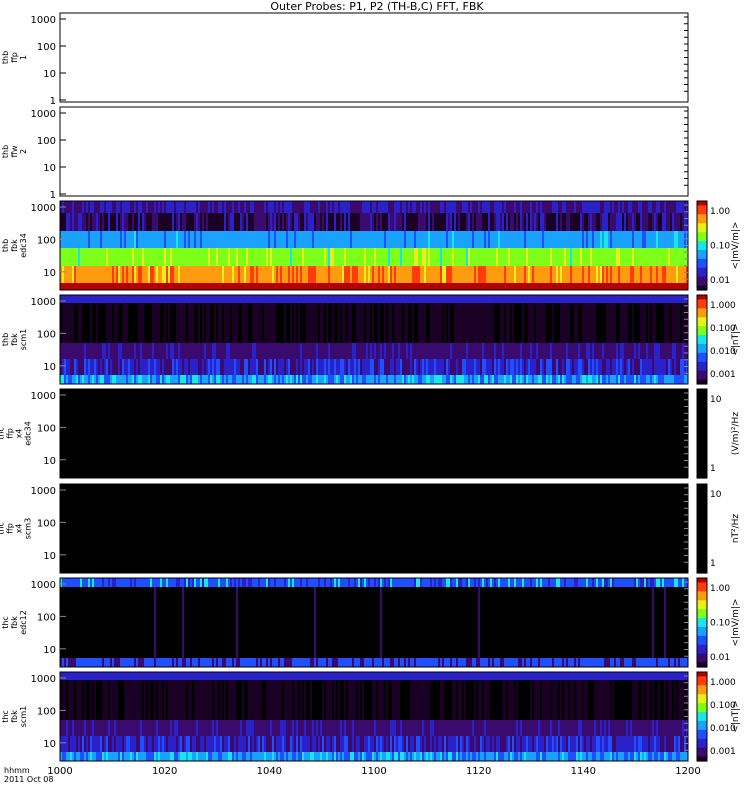  I want to click on band-cyan, so click(374, 379).